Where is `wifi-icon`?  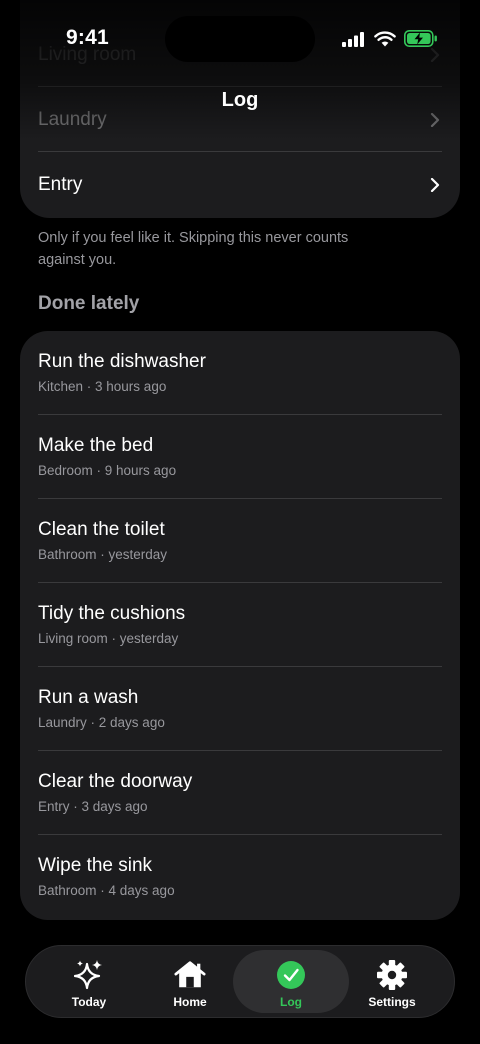
wifi-icon is located at coordinates (385, 38).